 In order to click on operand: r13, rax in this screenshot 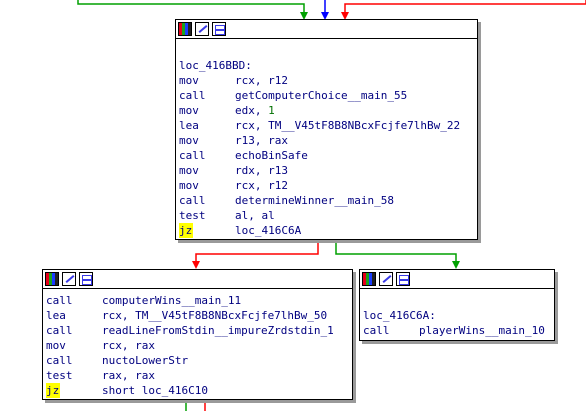, I will do `click(261, 140)`.